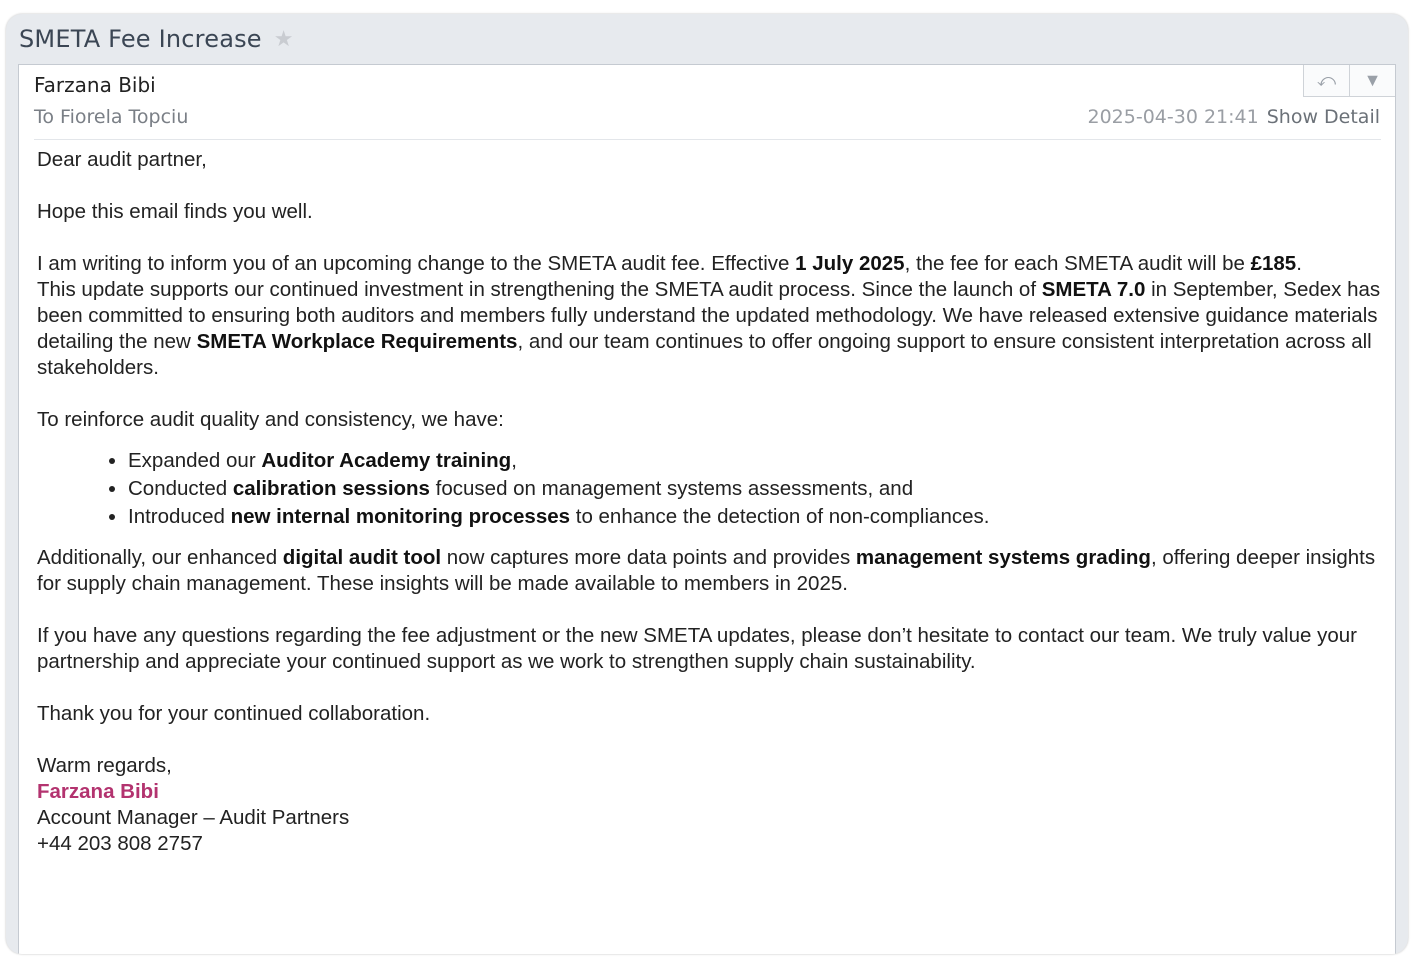  I want to click on fee-amount: £185, so click(1273, 263).